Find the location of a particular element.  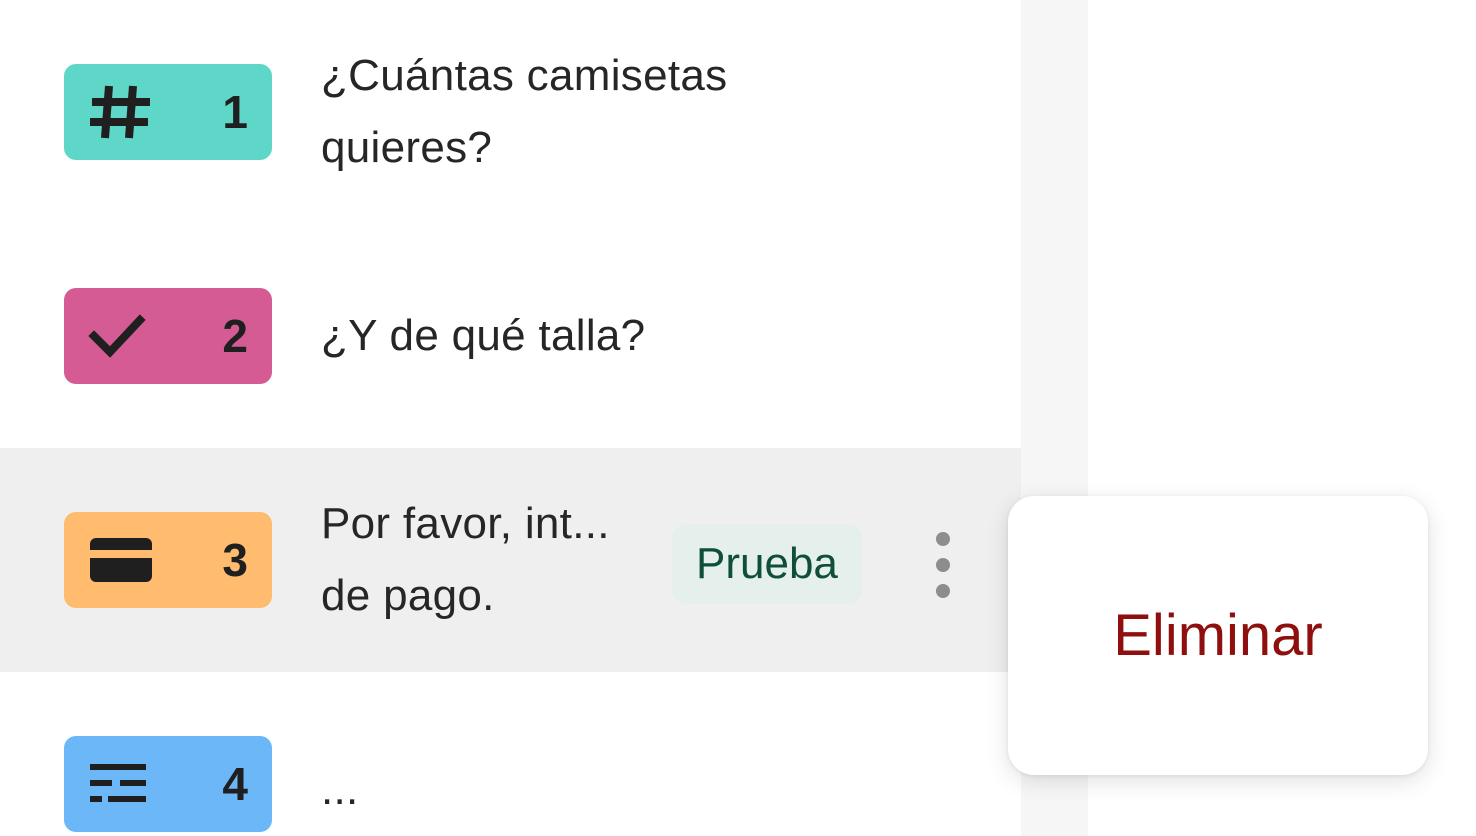

question-number: 1 is located at coordinates (235, 112).